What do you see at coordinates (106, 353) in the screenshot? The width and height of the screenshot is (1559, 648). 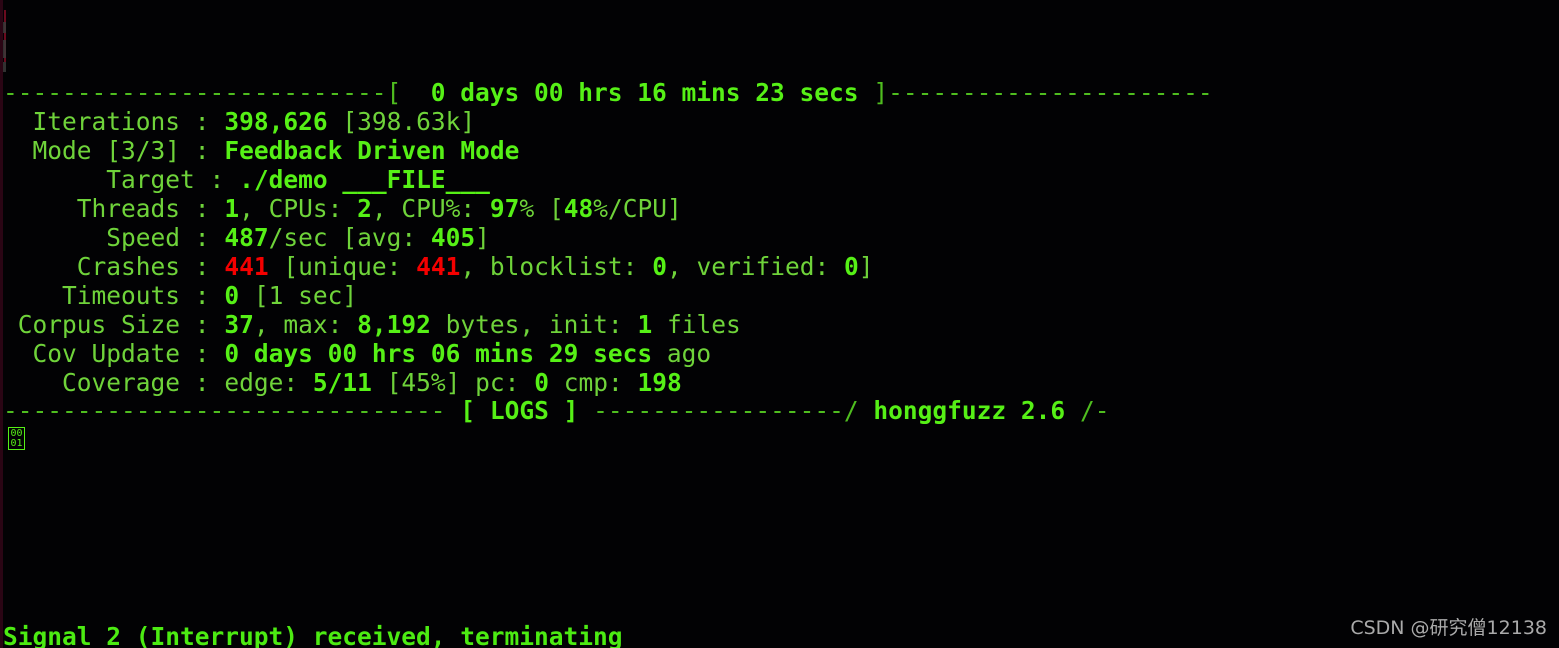 I see `cov-update-label: Cov Update` at bounding box center [106, 353].